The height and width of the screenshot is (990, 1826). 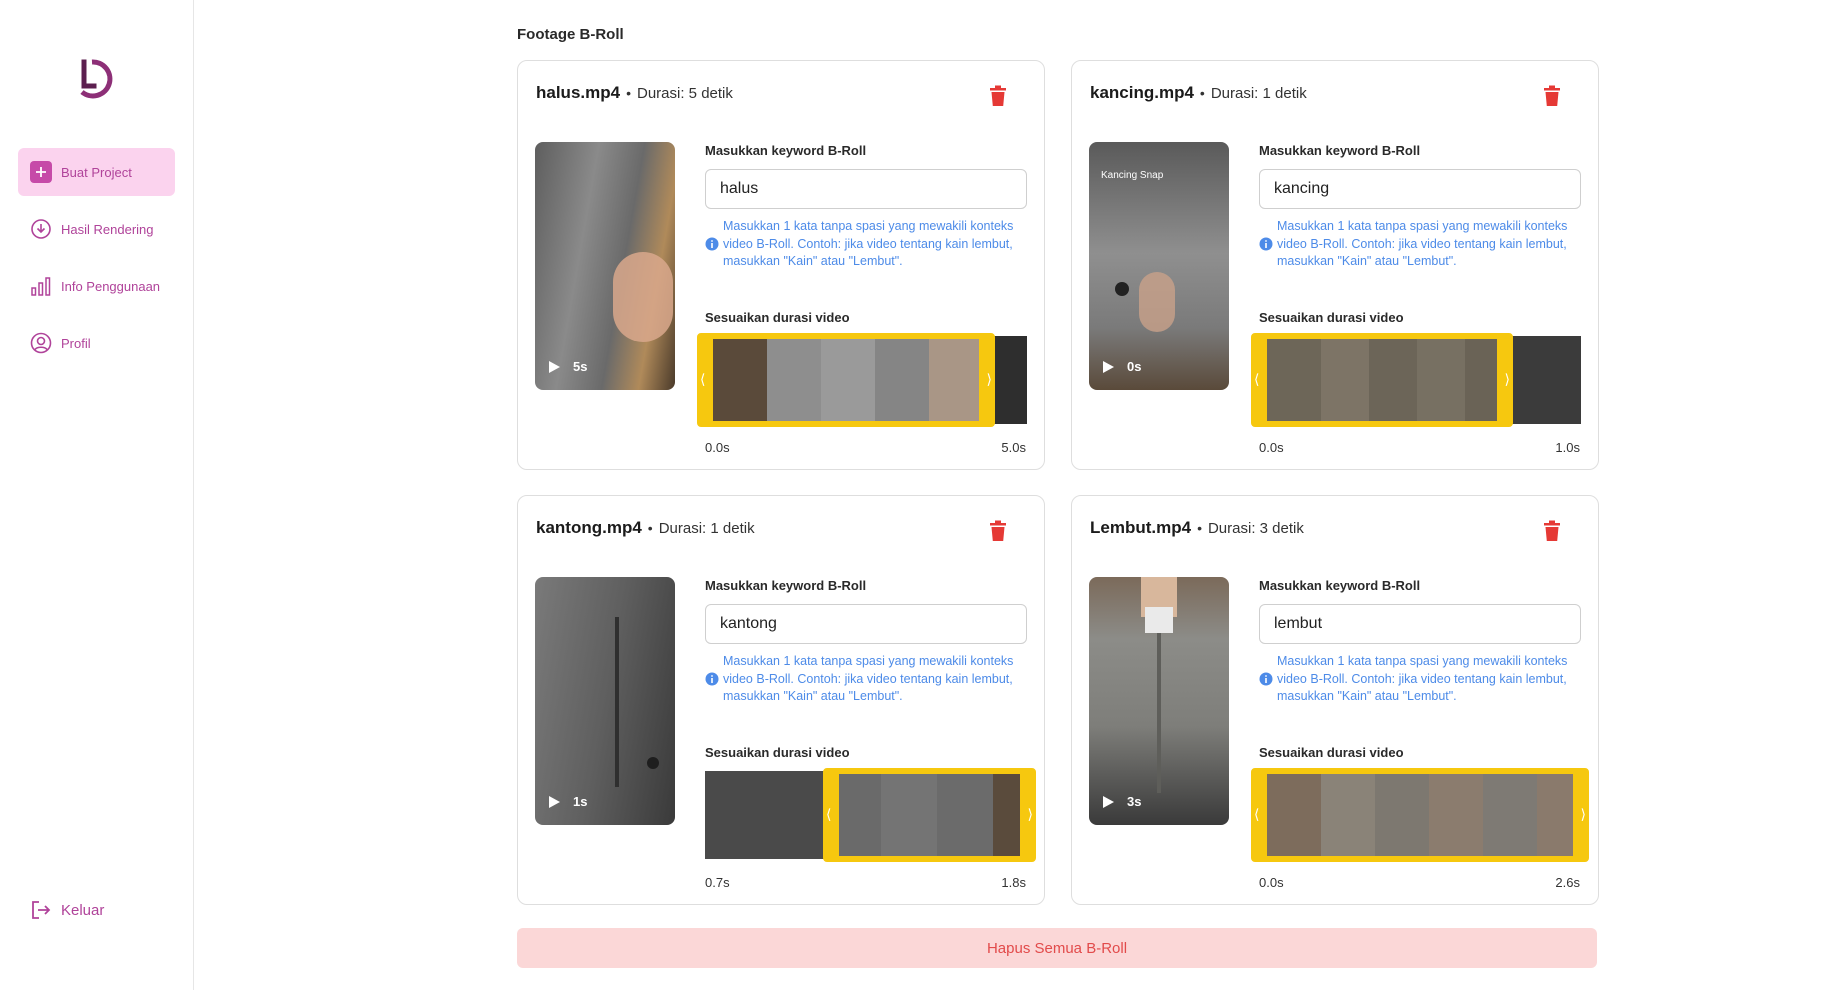 I want to click on video-thumbnail: 5s, so click(x=605, y=266).